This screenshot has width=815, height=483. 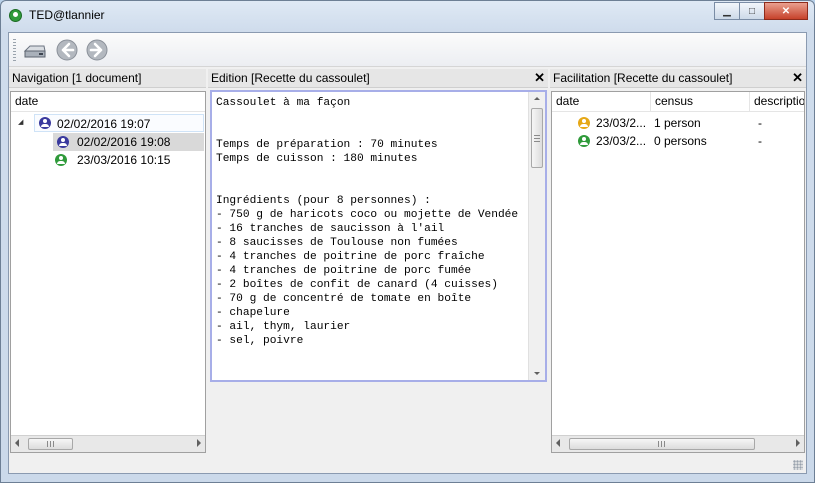 What do you see at coordinates (20, 122) in the screenshot?
I see `tree-expander-icon: ◢` at bounding box center [20, 122].